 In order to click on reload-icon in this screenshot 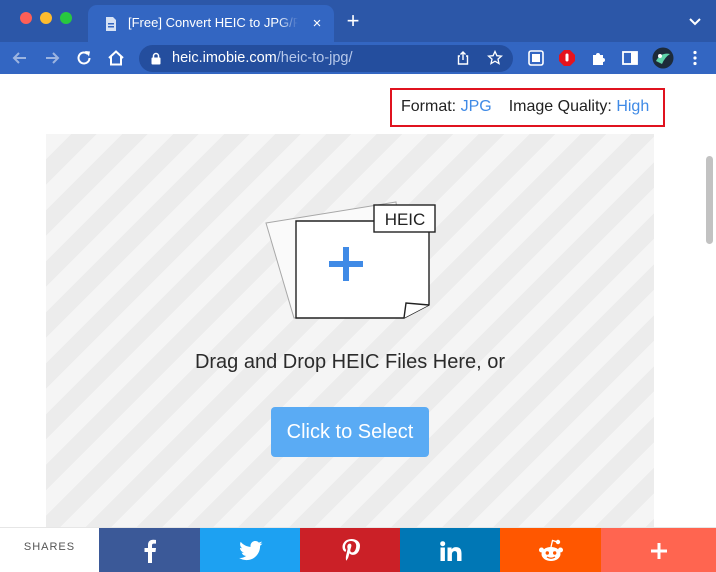, I will do `click(84, 58)`.